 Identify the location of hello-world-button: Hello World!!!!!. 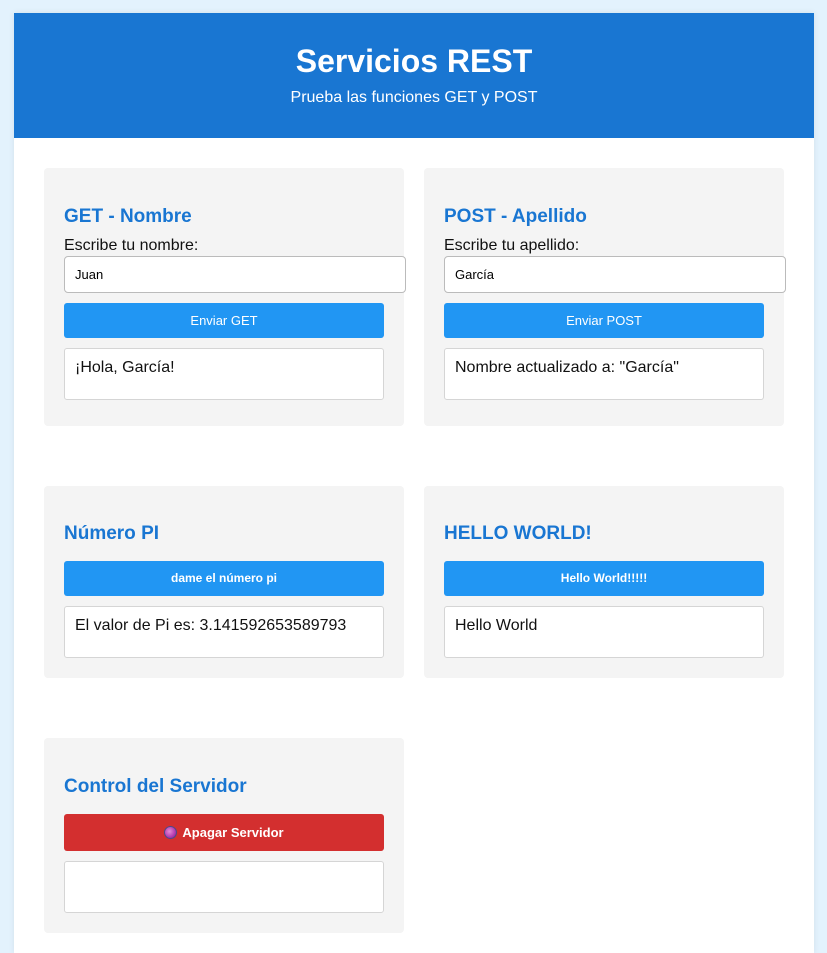
(604, 578).